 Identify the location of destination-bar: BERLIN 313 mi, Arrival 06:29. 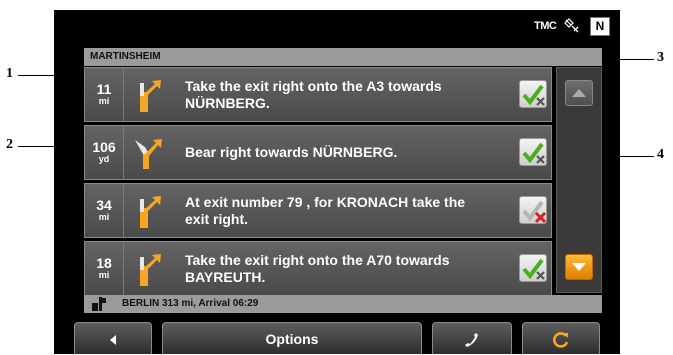
(343, 304).